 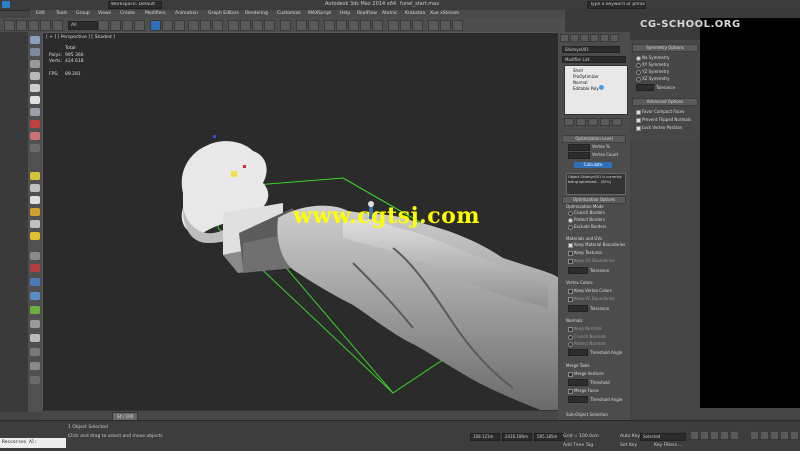 What do you see at coordinates (605, 122) in the screenshot?
I see `remove-modifier-icon` at bounding box center [605, 122].